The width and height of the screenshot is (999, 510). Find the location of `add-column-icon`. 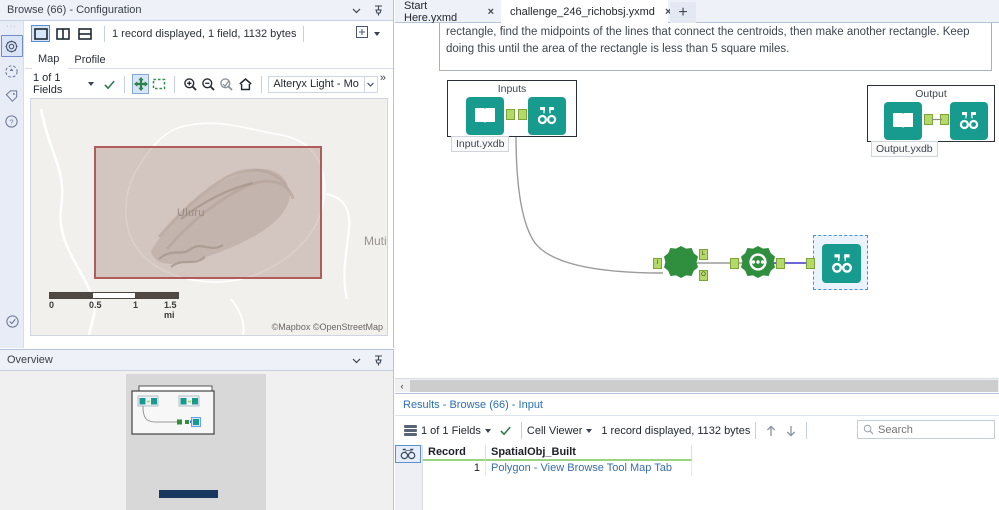

add-column-icon is located at coordinates (362, 33).